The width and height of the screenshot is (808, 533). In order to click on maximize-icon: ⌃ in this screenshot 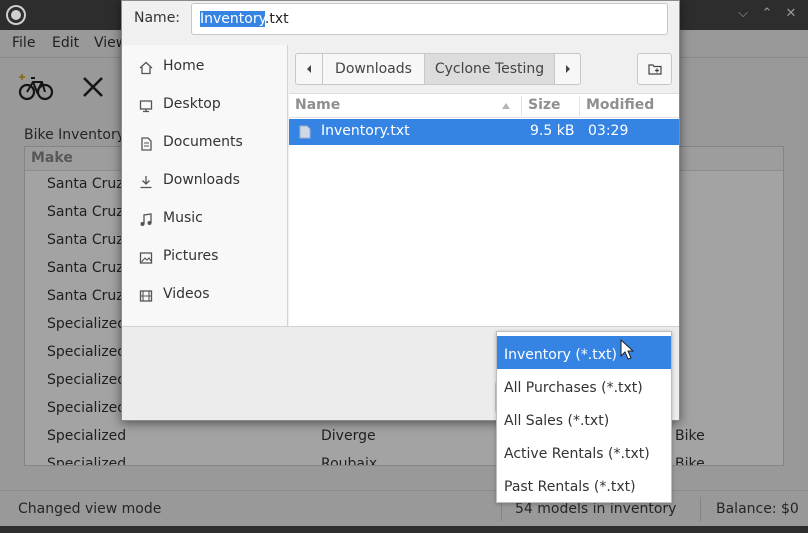, I will do `click(767, 14)`.